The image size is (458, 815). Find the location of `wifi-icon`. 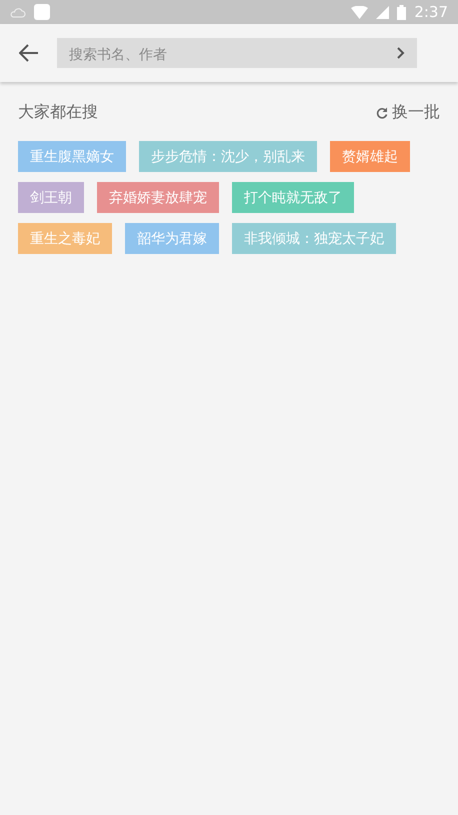

wifi-icon is located at coordinates (359, 12).